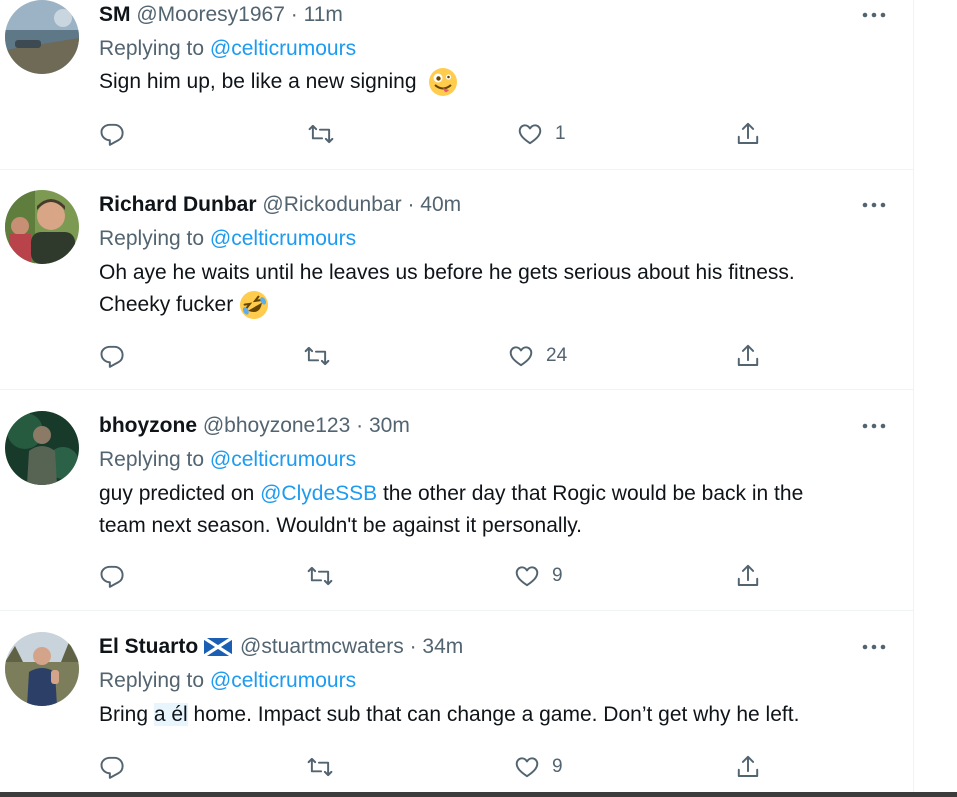 The width and height of the screenshot is (957, 797). Describe the element at coordinates (276, 425) in the screenshot. I see `user-handle: @bhoyzone123` at that location.